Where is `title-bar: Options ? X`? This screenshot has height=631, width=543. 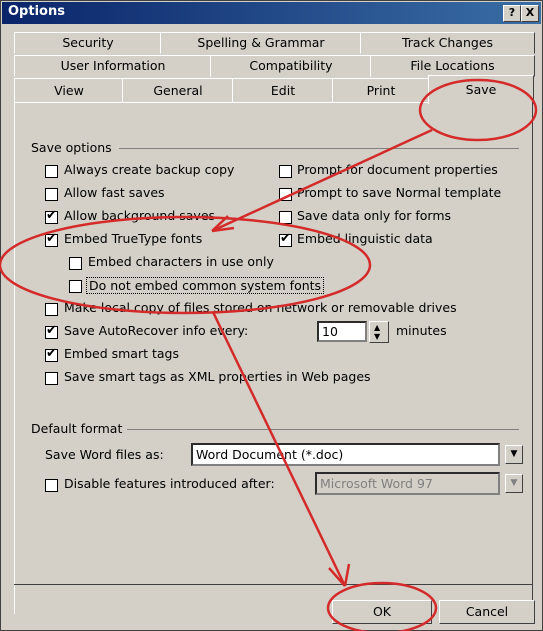 title-bar: Options ? X is located at coordinates (271, 13).